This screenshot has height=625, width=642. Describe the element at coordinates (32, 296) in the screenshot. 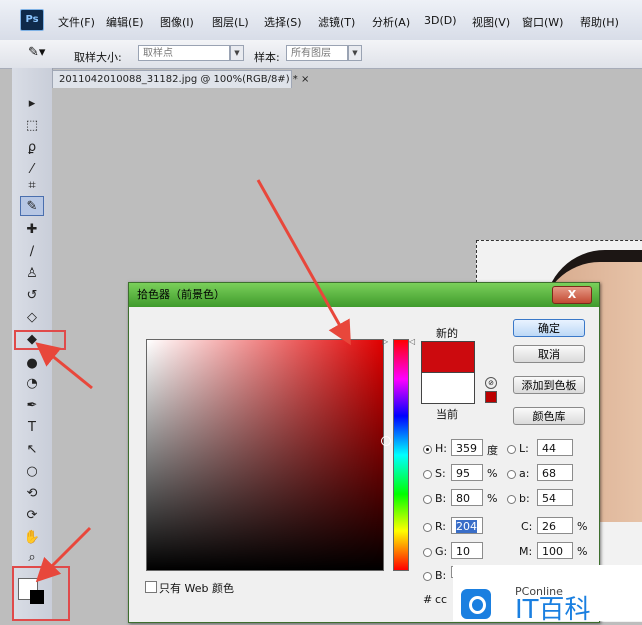

I see `history-brush-icon: ↺` at that location.